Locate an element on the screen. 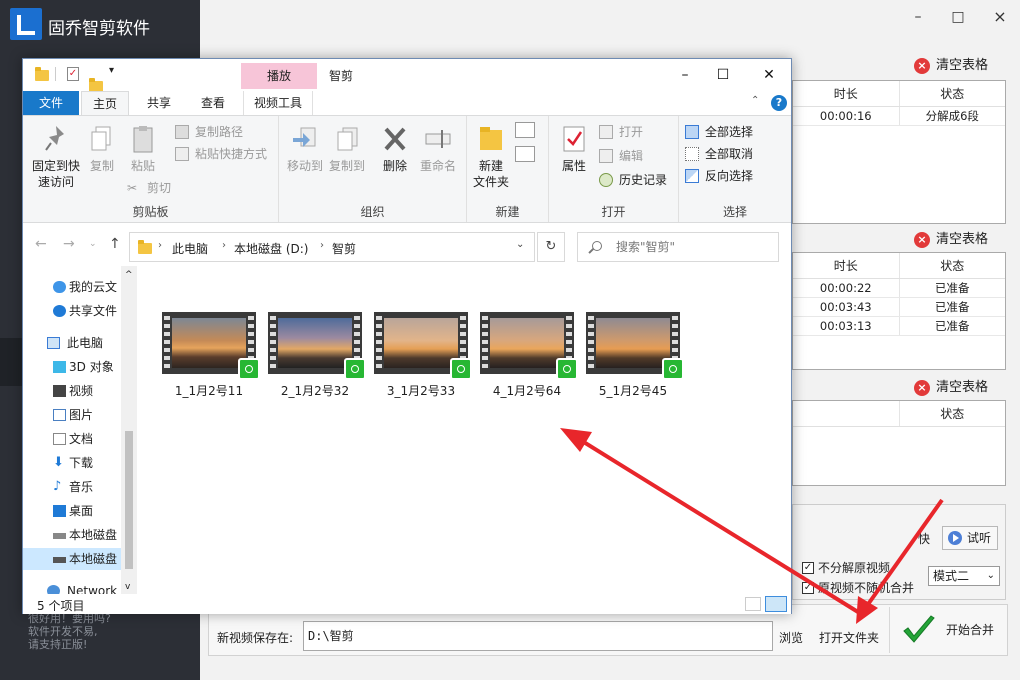 This screenshot has height=680, width=1020. tab-home: 主页 is located at coordinates (105, 103).